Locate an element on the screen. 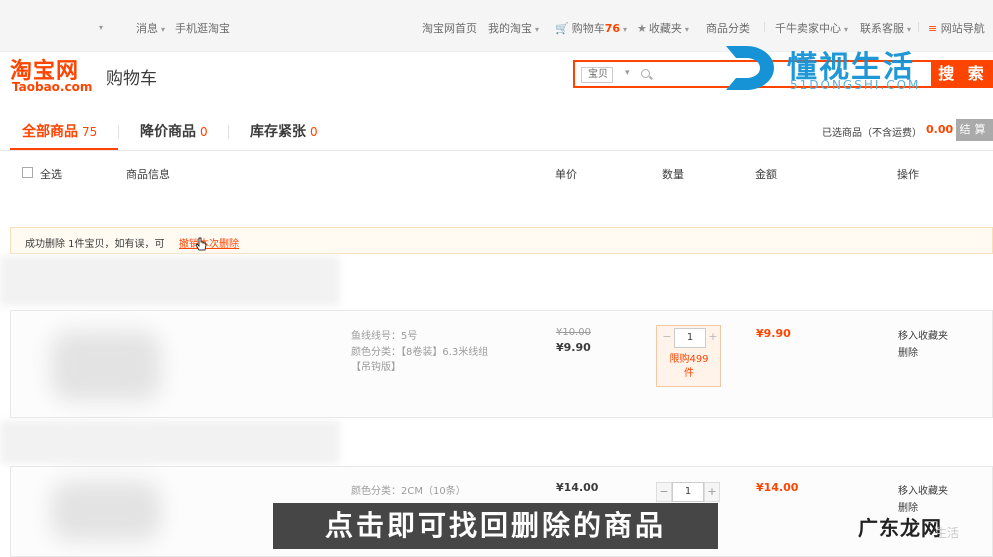 Image resolution: width=993 pixels, height=557 pixels. unit-price: ¥14.00 is located at coordinates (577, 487).